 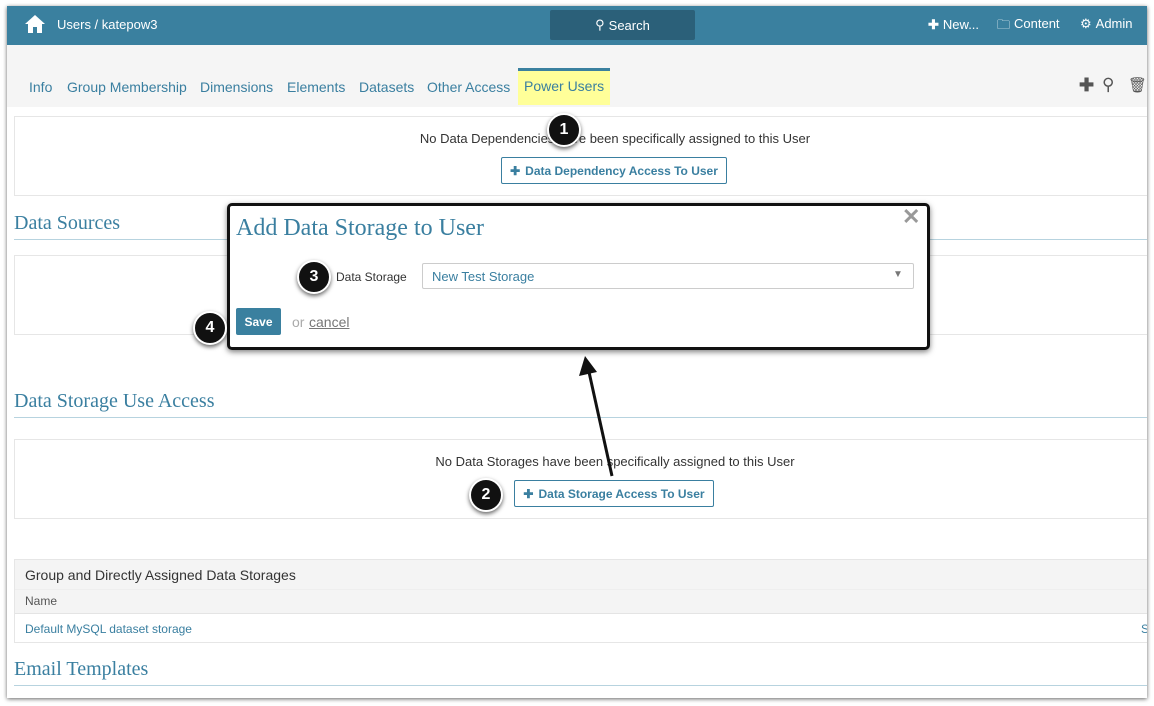 I want to click on callout-2: 2, so click(x=486, y=495).